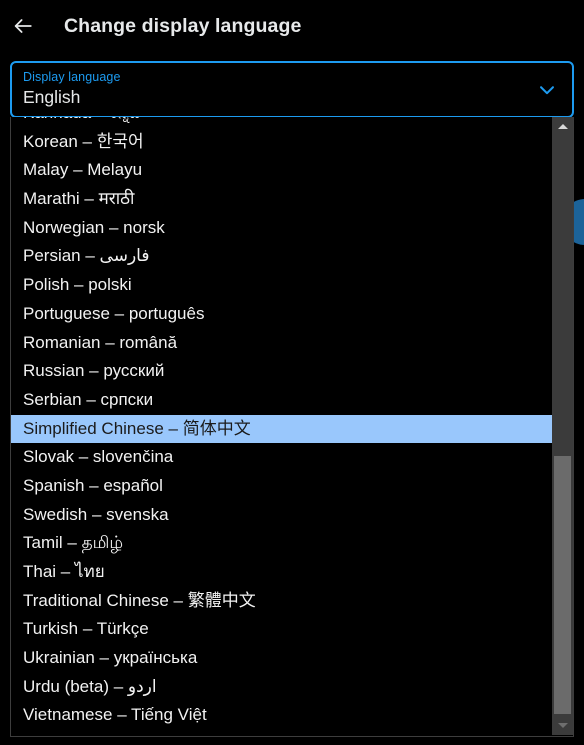 The height and width of the screenshot is (745, 584). Describe the element at coordinates (562, 426) in the screenshot. I see `dropdown-scrollbar` at that location.